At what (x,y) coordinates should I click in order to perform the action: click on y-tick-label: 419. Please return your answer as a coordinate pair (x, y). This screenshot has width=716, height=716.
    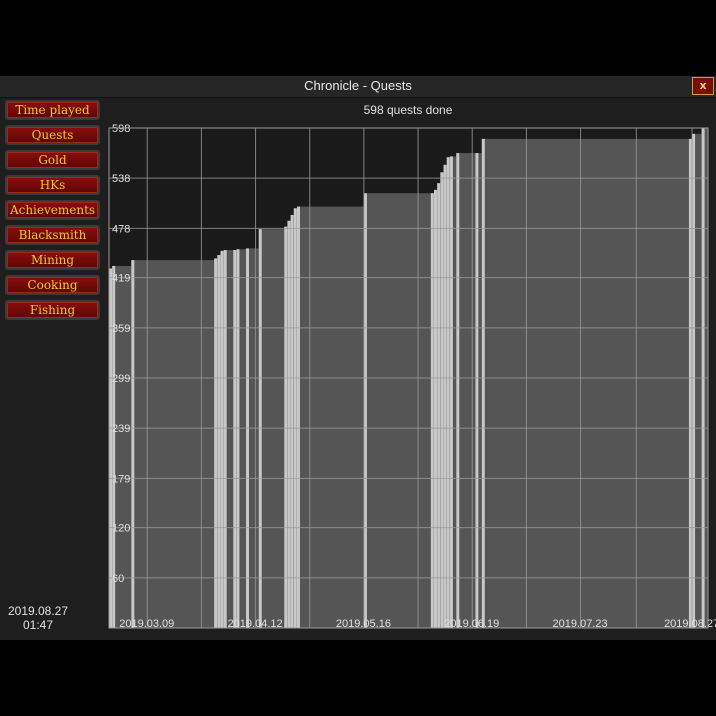
    Looking at the image, I should click on (121, 279).